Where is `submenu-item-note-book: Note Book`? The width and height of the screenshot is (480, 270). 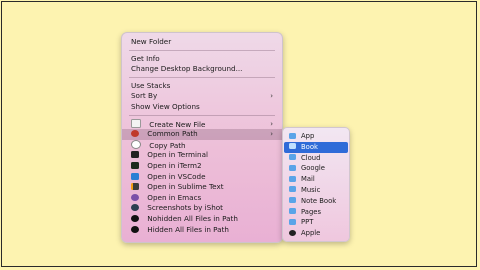 submenu-item-note-book: Note Book is located at coordinates (316, 201).